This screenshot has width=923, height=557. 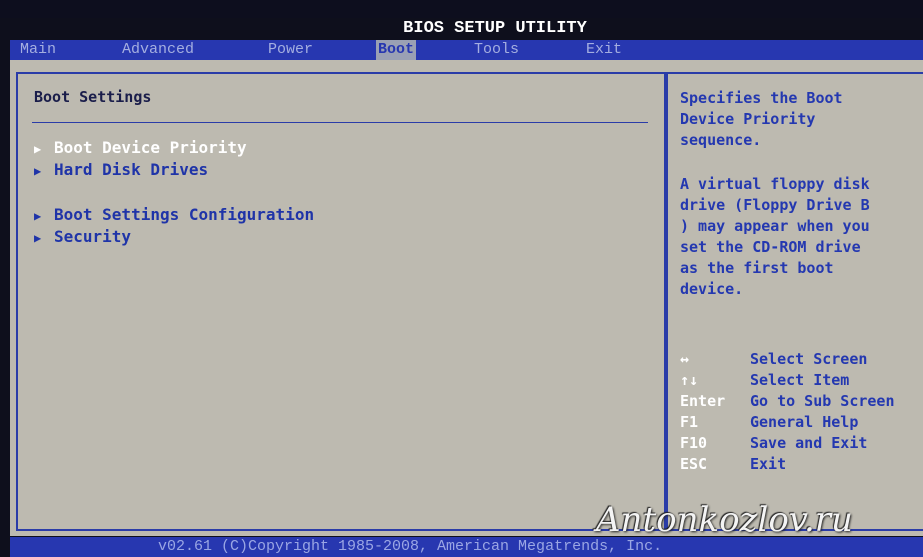 What do you see at coordinates (685, 359) in the screenshot?
I see `left-right-arrows-icon: ↔` at bounding box center [685, 359].